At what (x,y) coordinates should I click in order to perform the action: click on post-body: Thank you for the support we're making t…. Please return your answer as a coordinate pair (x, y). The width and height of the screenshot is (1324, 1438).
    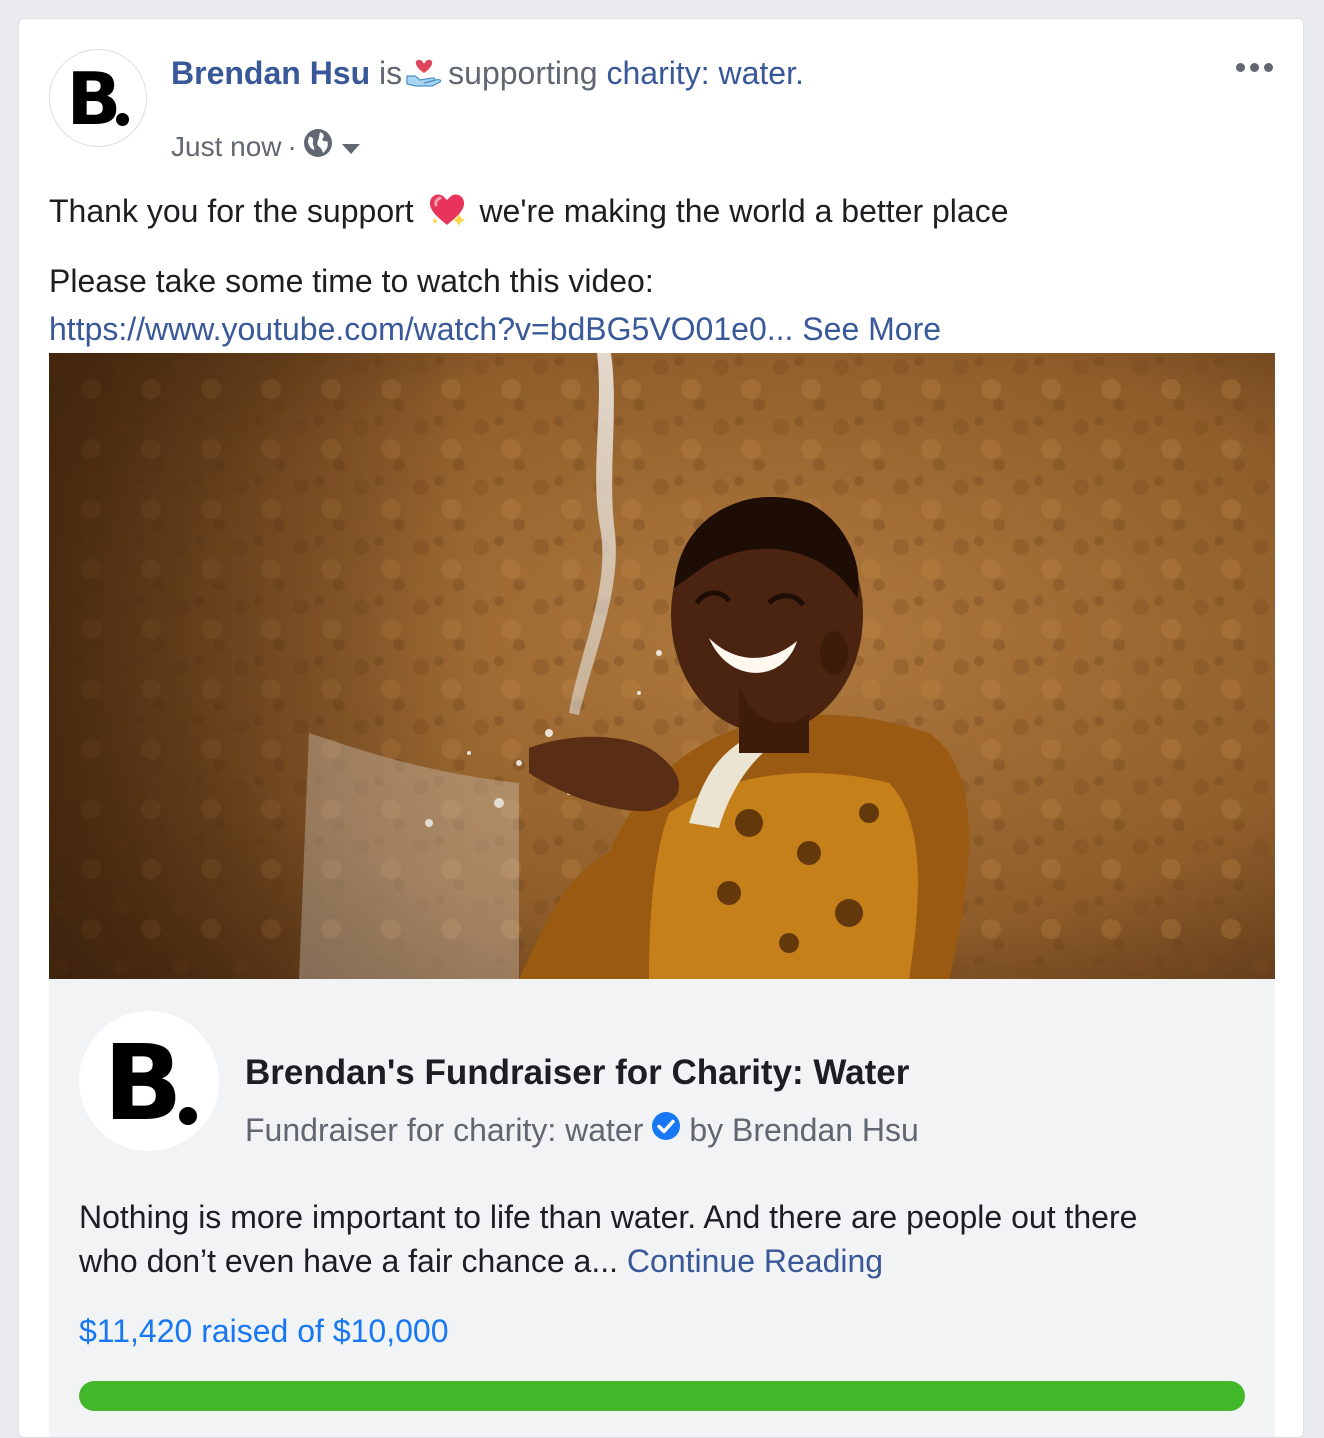
    Looking at the image, I should click on (661, 270).